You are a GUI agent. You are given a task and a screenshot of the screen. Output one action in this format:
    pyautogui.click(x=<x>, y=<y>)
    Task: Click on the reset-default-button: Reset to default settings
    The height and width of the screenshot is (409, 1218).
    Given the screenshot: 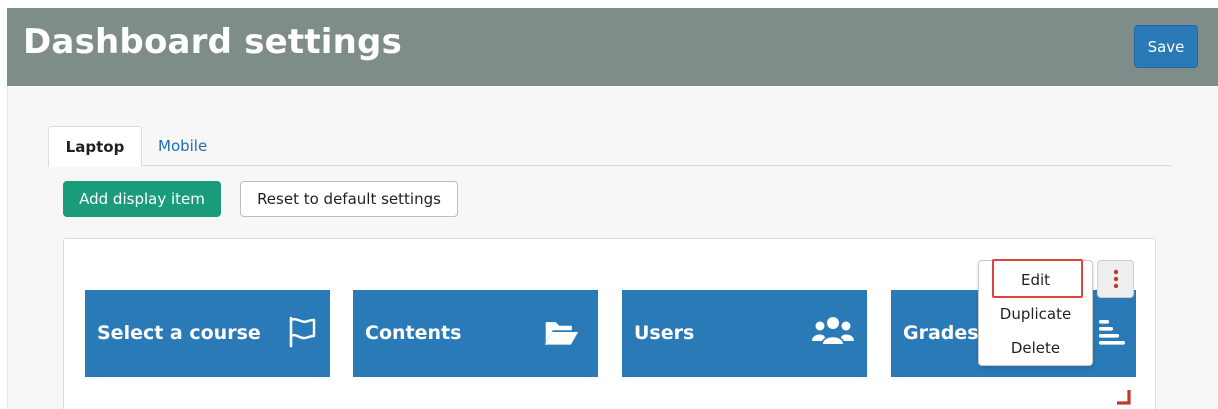 What is the action you would take?
    pyautogui.click(x=349, y=199)
    